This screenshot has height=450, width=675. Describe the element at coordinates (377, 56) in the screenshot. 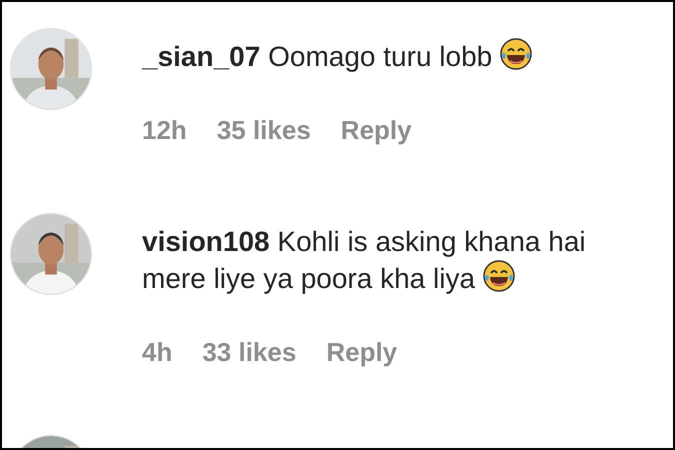

I see `comment-text: _sian_07 Oomago turu lobb` at that location.